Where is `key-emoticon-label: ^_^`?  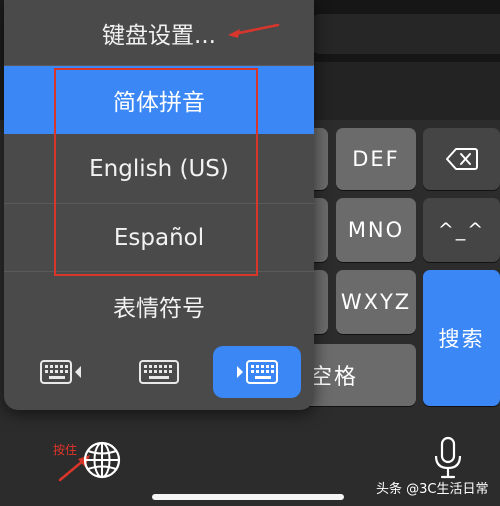
key-emoticon-label: ^_^ is located at coordinates (461, 230).